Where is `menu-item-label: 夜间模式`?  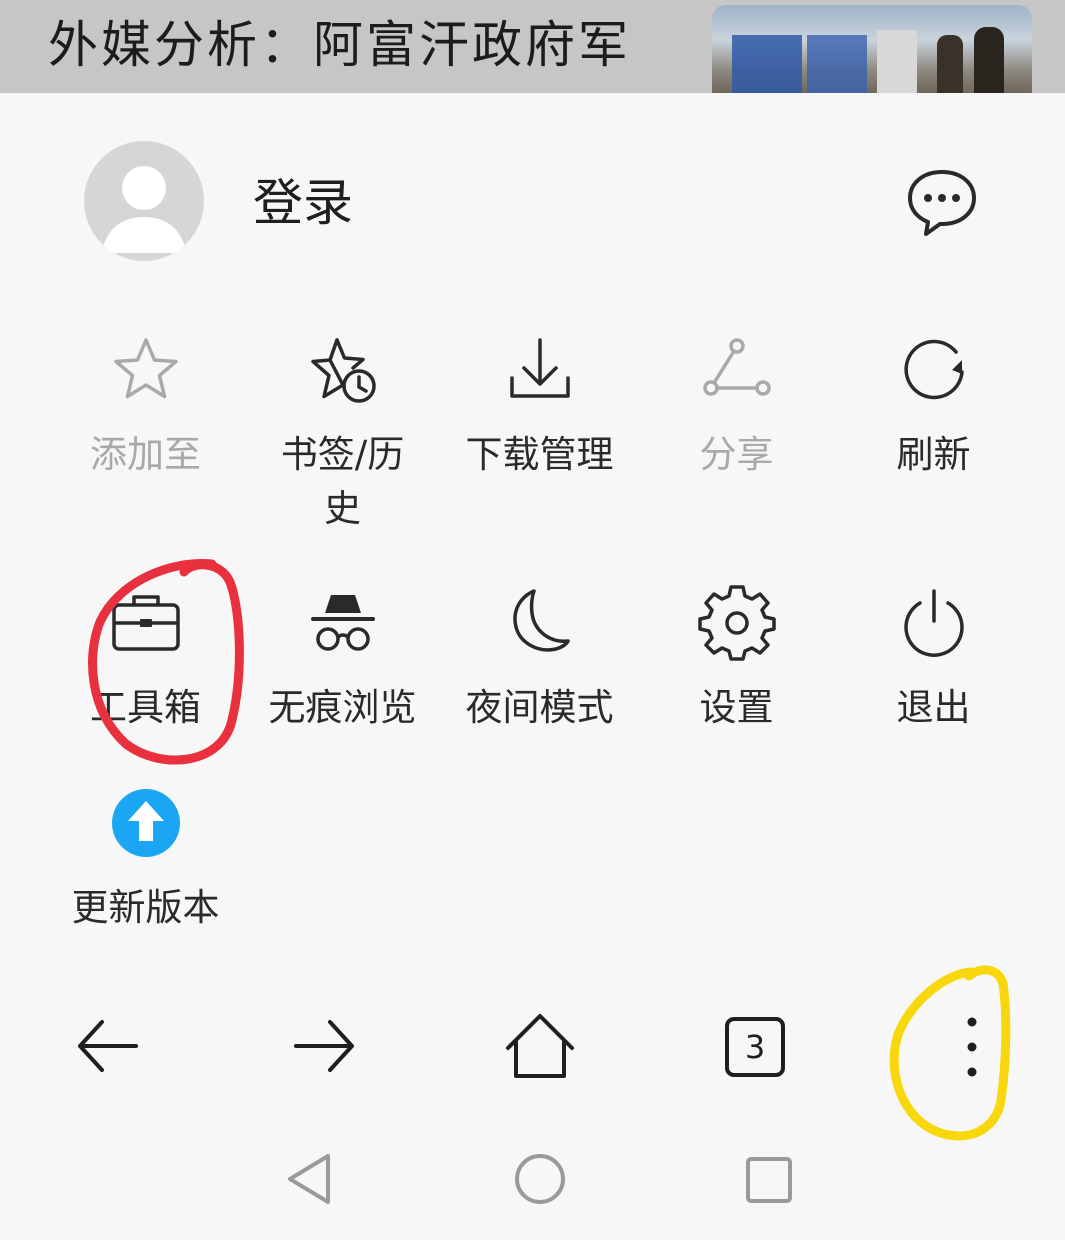 menu-item-label: 夜间模式 is located at coordinates (539, 707).